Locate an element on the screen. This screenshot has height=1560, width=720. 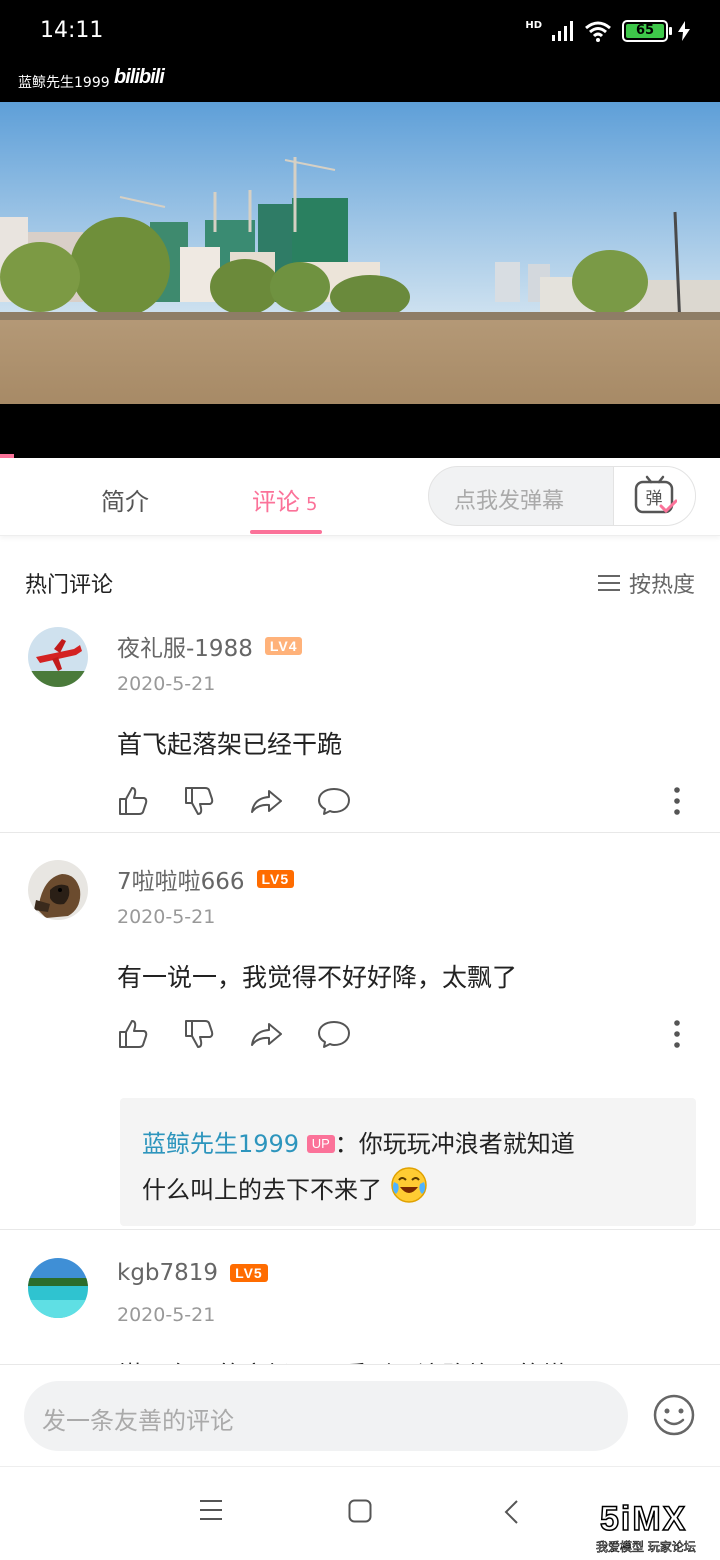
danmaku-toggle-button: 弹 is located at coordinates (654, 496).